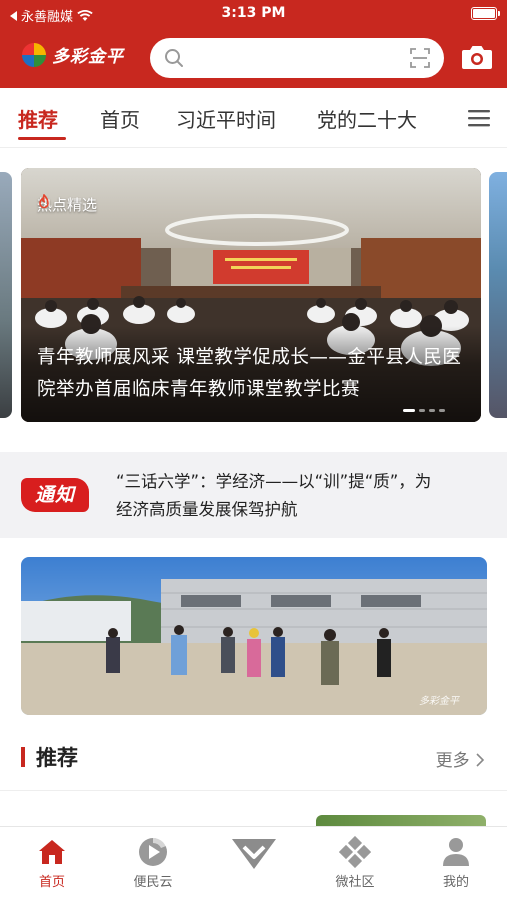 The height and width of the screenshot is (900, 507). I want to click on nav-center, so click(254, 853).